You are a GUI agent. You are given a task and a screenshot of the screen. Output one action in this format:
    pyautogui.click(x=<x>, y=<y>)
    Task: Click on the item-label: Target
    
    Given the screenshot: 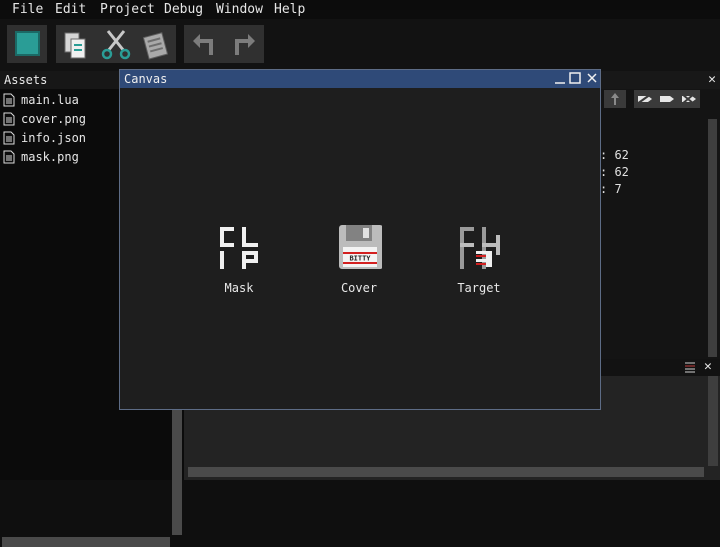 What is the action you would take?
    pyautogui.click(x=479, y=288)
    